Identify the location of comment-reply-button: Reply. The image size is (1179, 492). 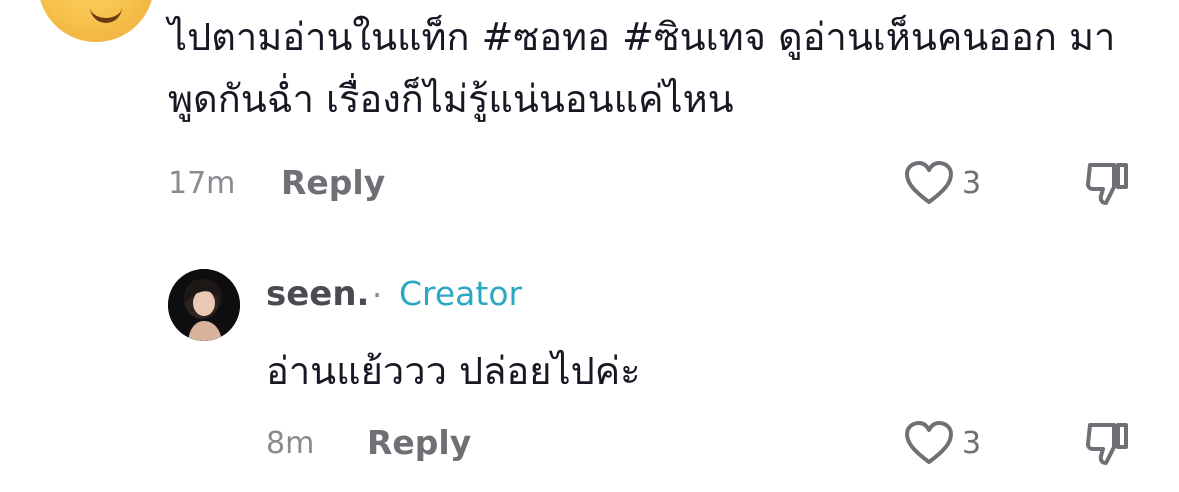
(333, 182).